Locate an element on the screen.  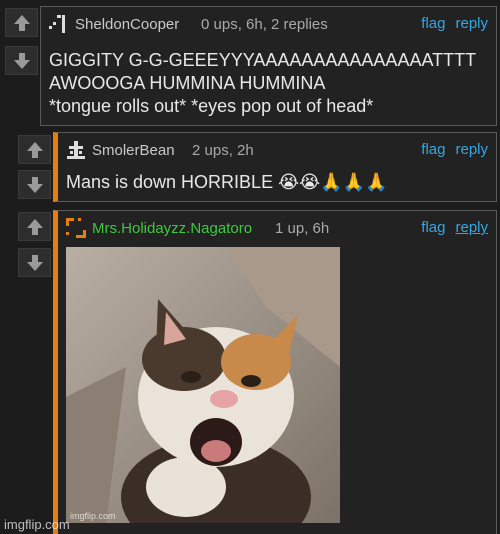
username: Mrs.Holidayzz.Nagatoro is located at coordinates (172, 228).